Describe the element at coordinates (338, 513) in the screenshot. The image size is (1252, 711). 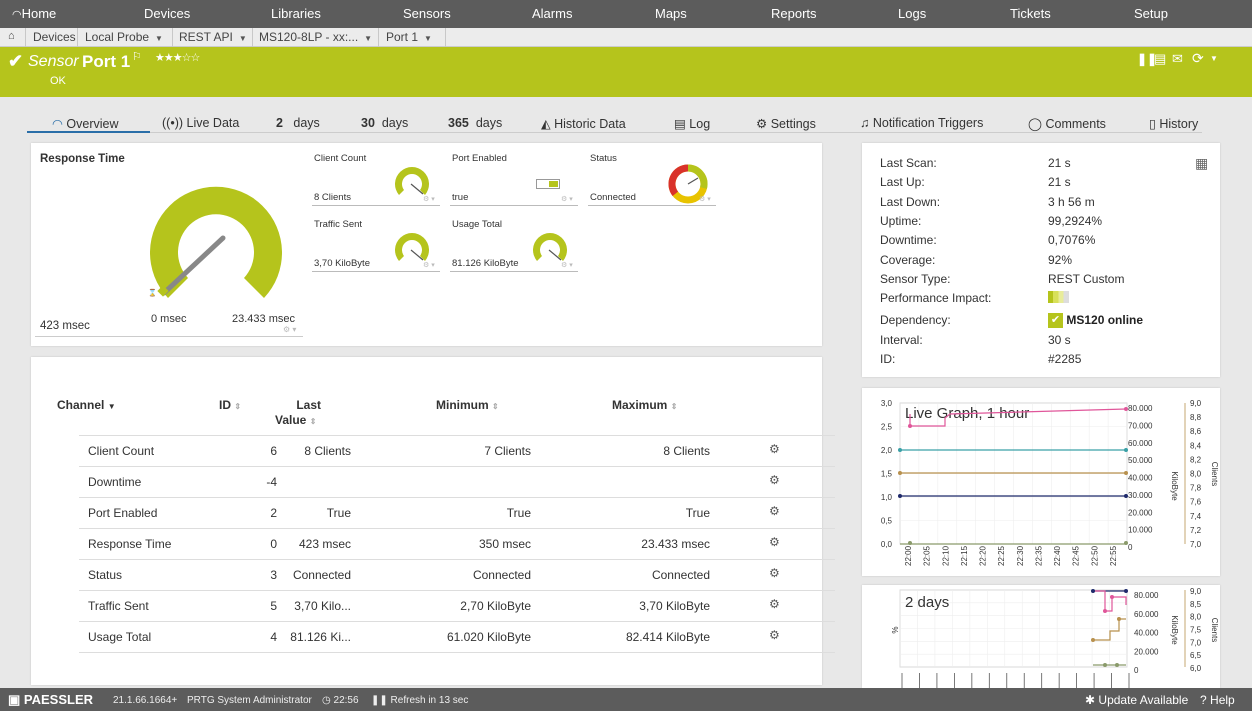
I see `channel-last-value: True` at that location.